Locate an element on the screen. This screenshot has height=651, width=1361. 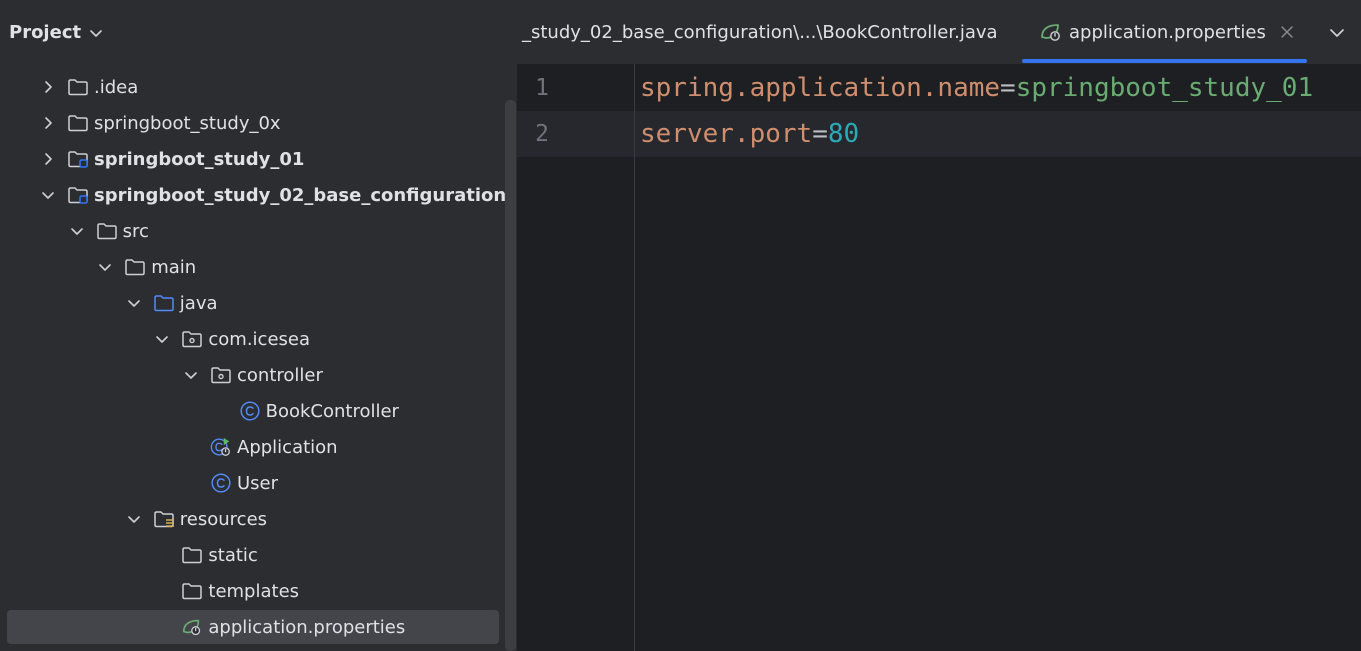
tree-item-label: static is located at coordinates (233, 555).